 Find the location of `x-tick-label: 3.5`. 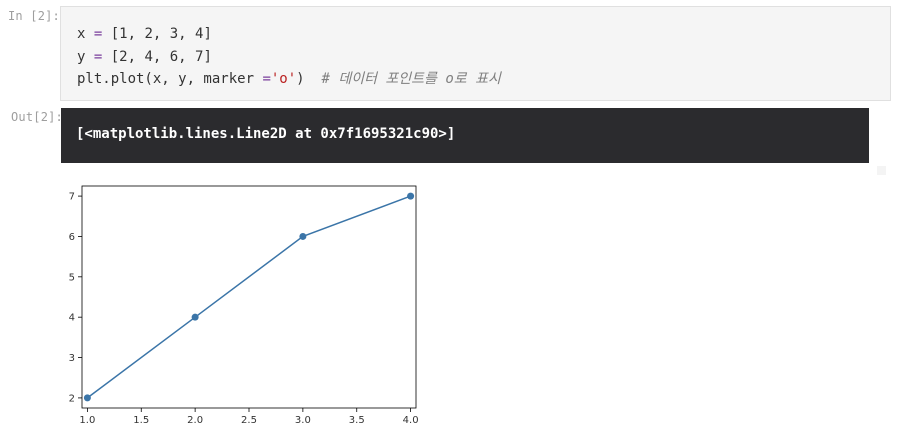

x-tick-label: 3.5 is located at coordinates (357, 420).